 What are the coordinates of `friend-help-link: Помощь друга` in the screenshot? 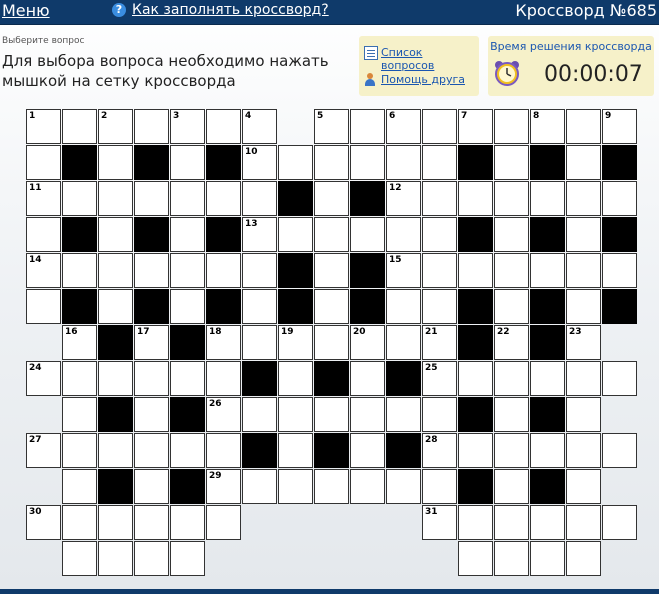 It's located at (423, 79).